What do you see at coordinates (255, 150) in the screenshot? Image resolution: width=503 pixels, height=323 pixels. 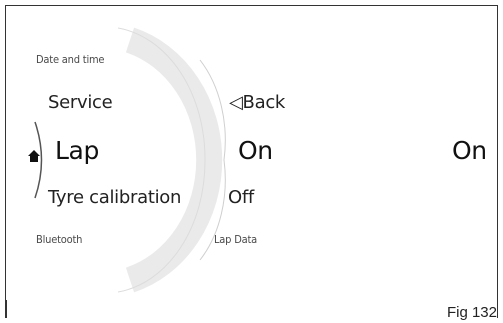 I see `option-on: On` at bounding box center [255, 150].